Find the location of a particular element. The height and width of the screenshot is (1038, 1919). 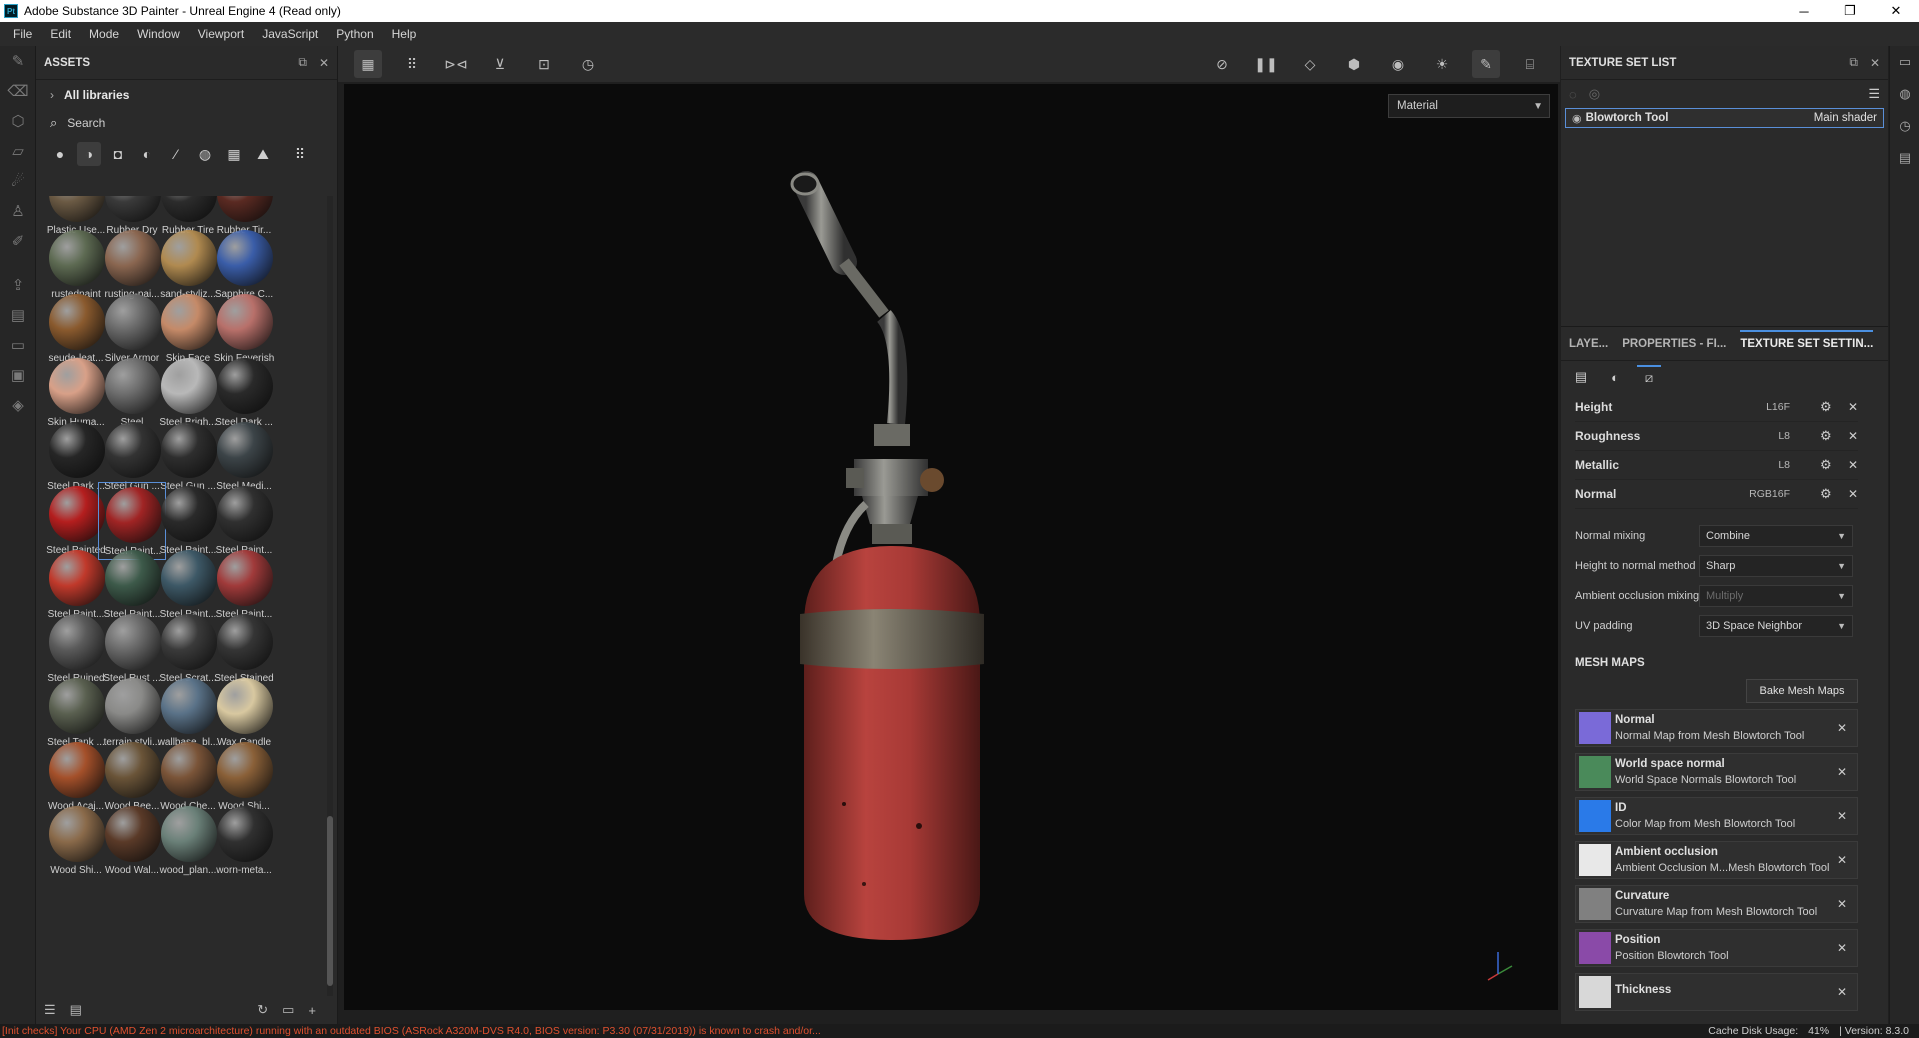

menu-edit: Edit is located at coordinates (60, 34).